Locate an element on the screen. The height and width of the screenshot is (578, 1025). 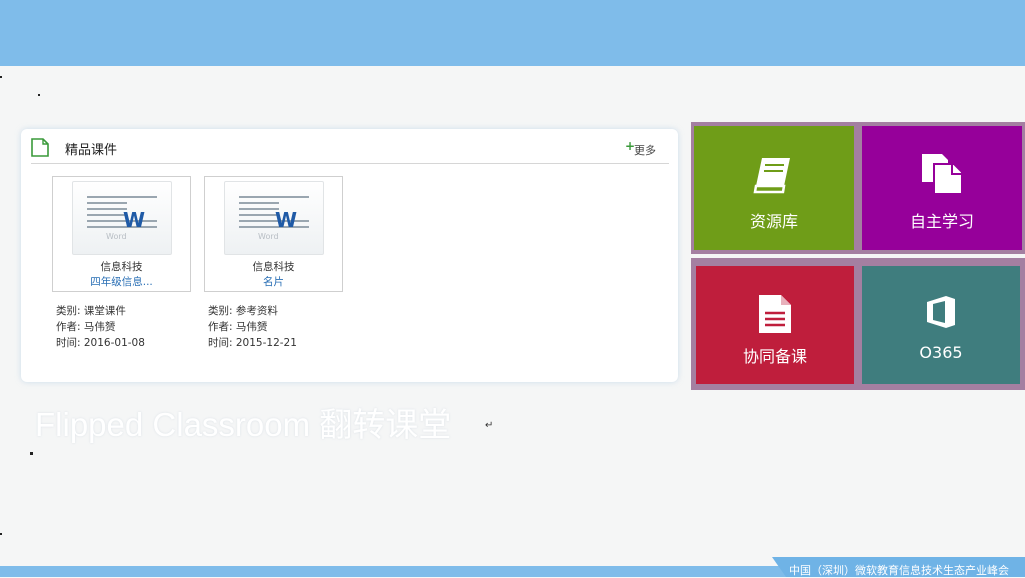
tile-label: 协同备课 is located at coordinates (774, 356).